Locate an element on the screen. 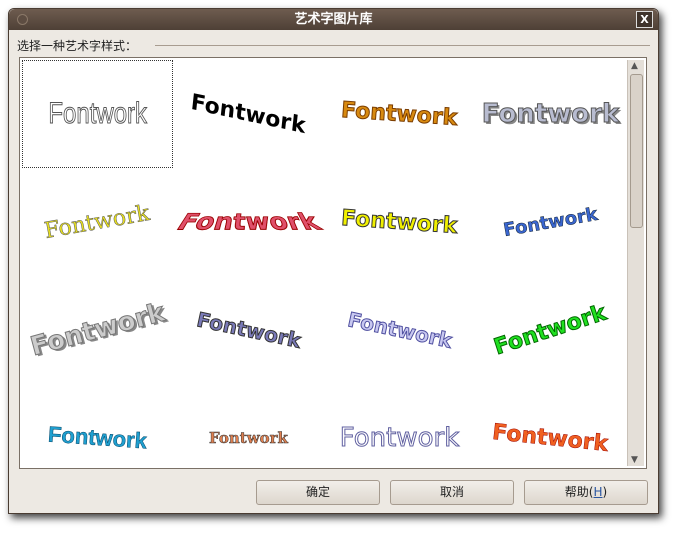 This screenshot has height=536, width=682. fontwork-style-1: Fontwork is located at coordinates (97, 114).